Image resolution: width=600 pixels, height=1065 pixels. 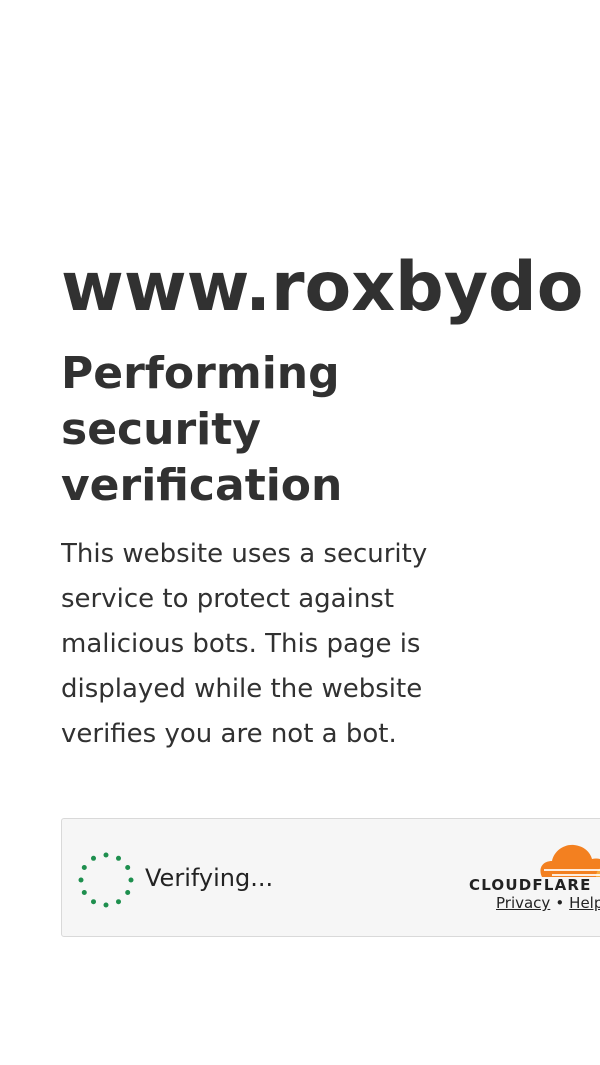 What do you see at coordinates (106, 880) in the screenshot?
I see `loading-spinner-icon` at bounding box center [106, 880].